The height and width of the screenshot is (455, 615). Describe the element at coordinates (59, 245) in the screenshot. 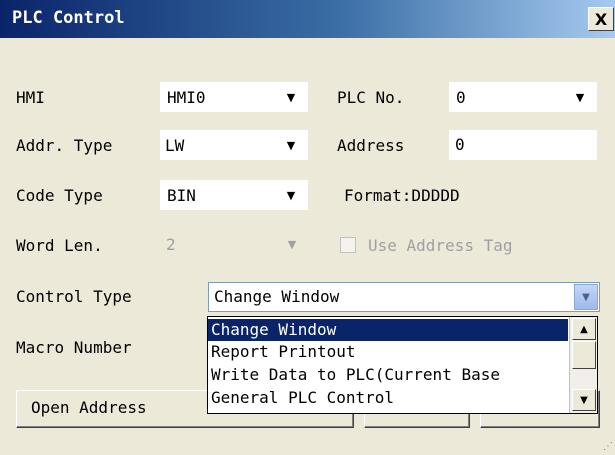

I see `word-len-label: Word Len.` at that location.